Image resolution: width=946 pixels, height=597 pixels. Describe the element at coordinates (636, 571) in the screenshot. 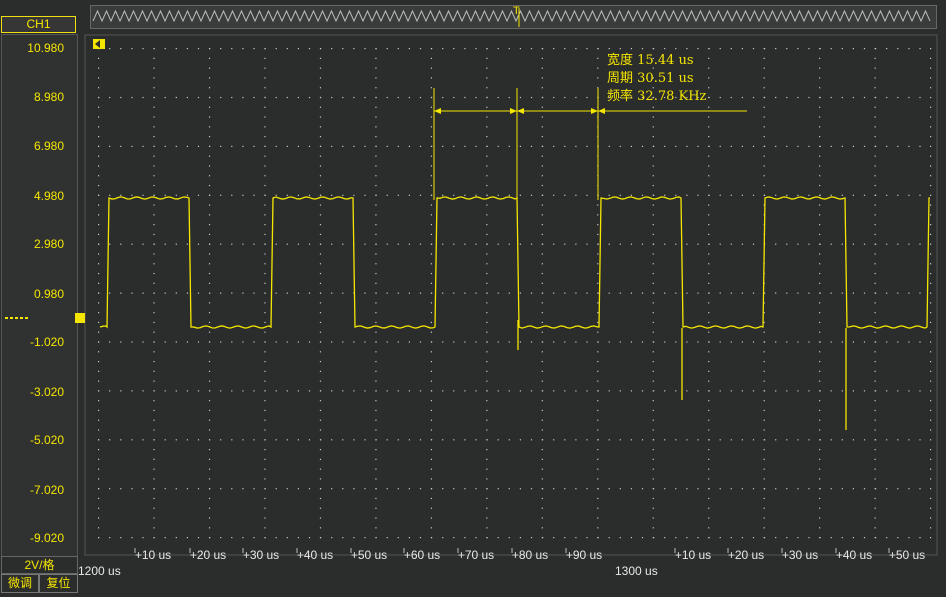

I see `time-center-marker: 1300 us` at that location.